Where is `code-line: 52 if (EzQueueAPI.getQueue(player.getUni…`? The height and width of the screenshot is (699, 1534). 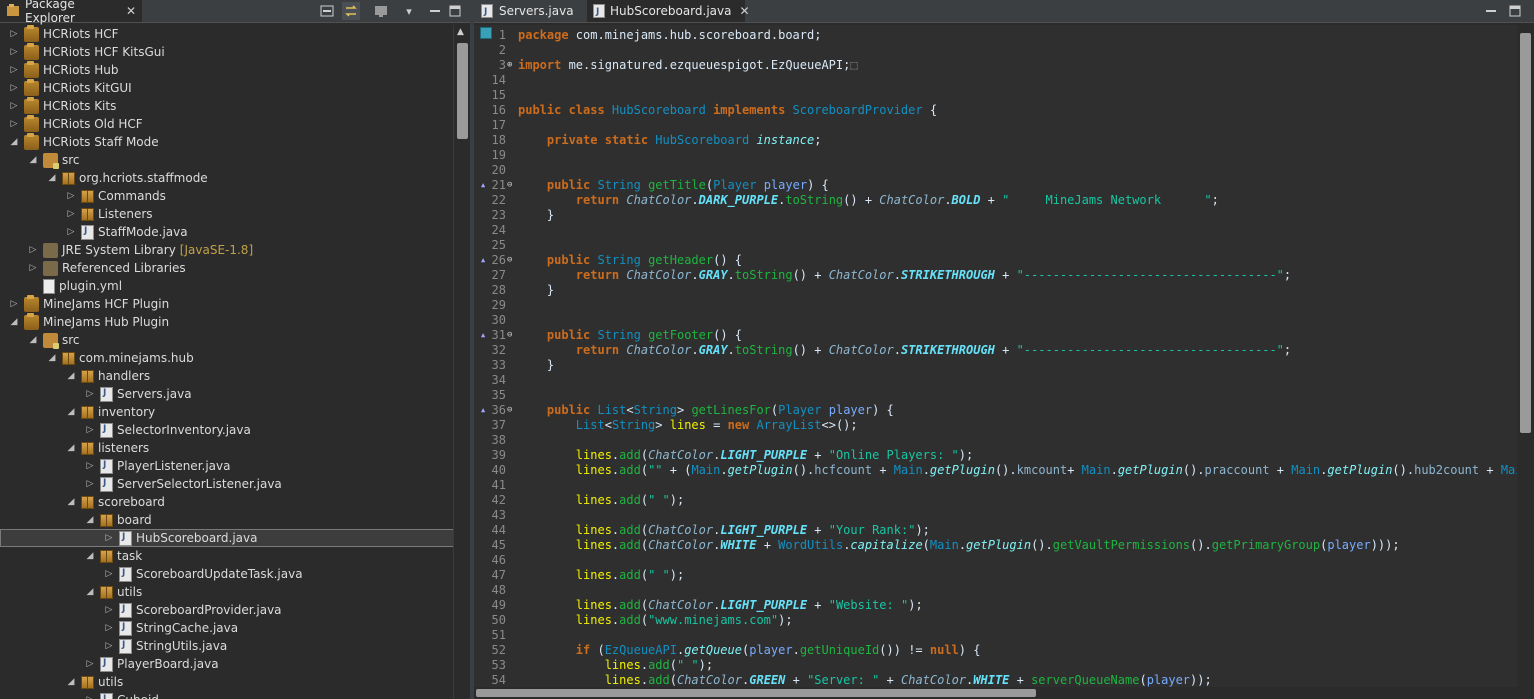 code-line: 52 if (EzQueueAPI.getQueue(player.getUni… is located at coordinates (995, 650).